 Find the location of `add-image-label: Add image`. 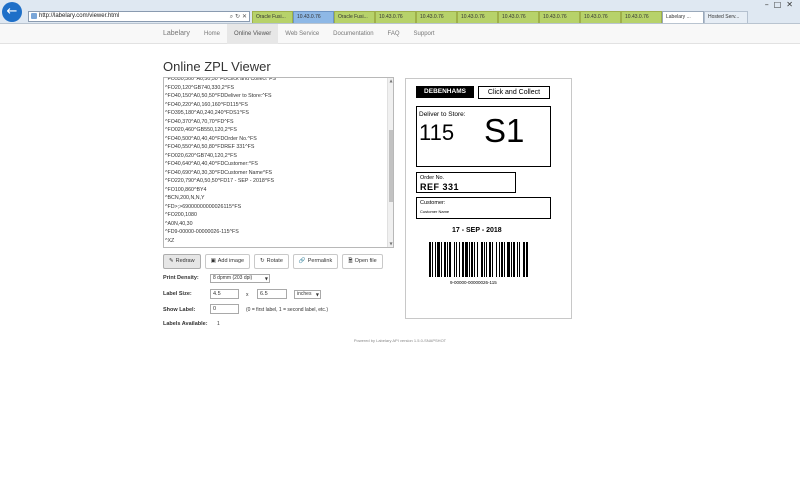

add-image-label: Add image is located at coordinates (231, 261).